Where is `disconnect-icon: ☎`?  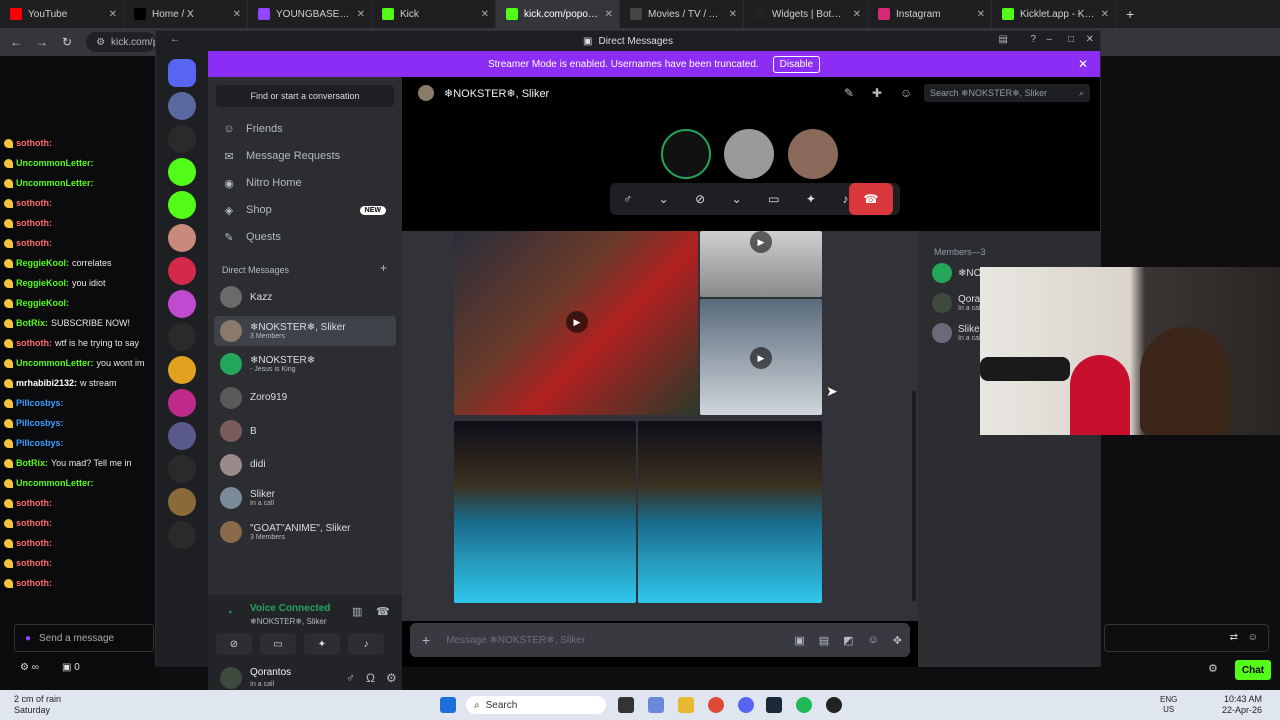
disconnect-icon: ☎ is located at coordinates (383, 611).